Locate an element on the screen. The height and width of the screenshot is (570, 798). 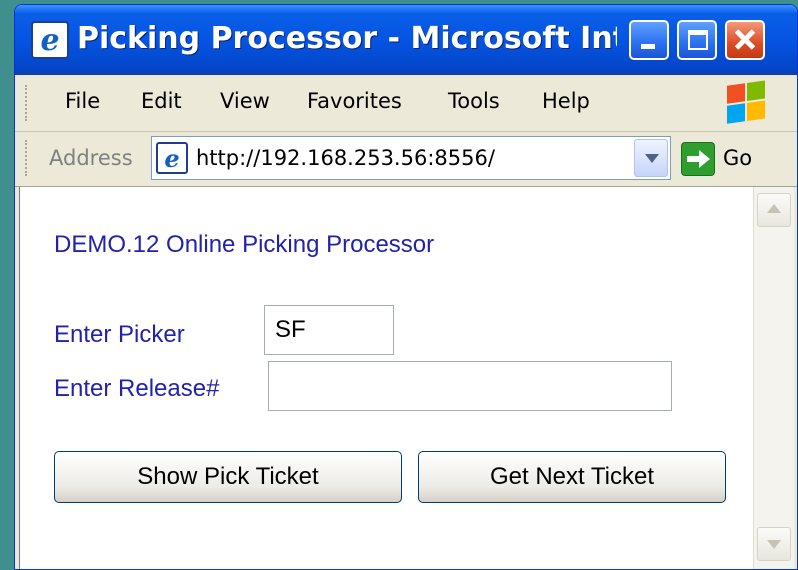
menu-edit: Edit is located at coordinates (161, 101).